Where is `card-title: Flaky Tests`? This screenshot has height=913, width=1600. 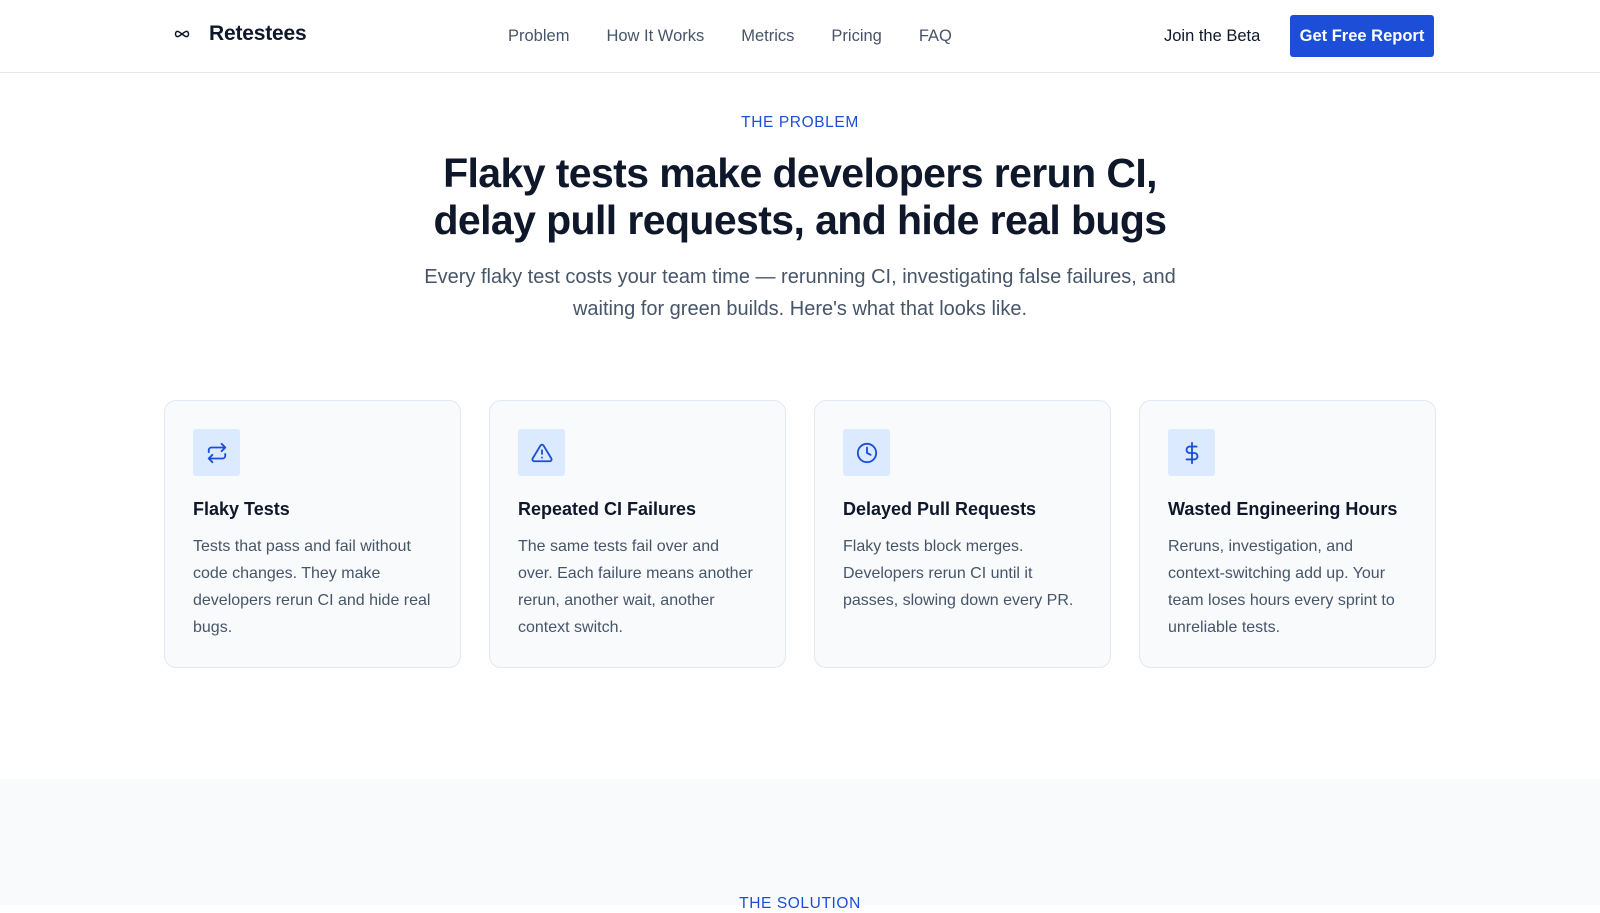 card-title: Flaky Tests is located at coordinates (241, 509).